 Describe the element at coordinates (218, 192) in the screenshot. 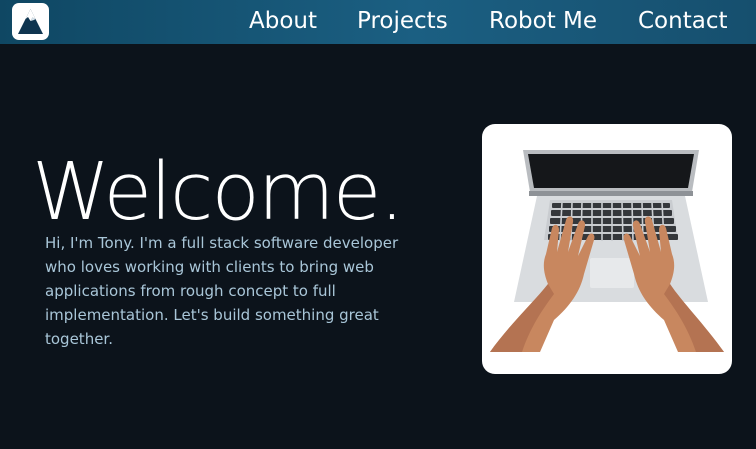

I see `hero-title: Welcome.` at that location.